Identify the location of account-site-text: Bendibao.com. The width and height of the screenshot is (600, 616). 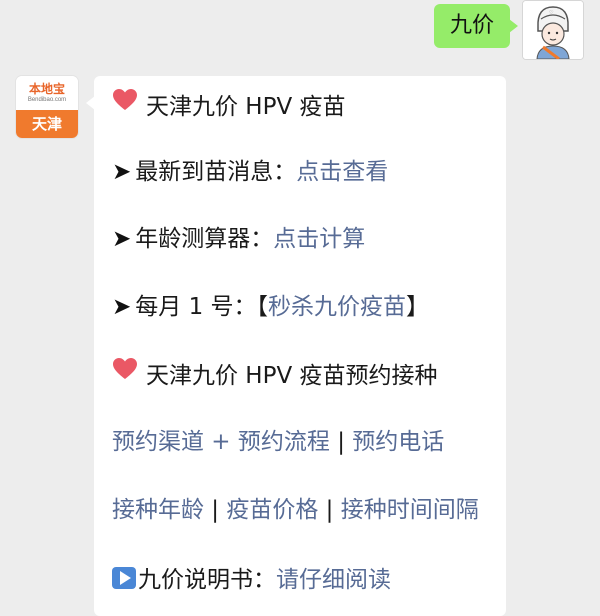
(47, 100).